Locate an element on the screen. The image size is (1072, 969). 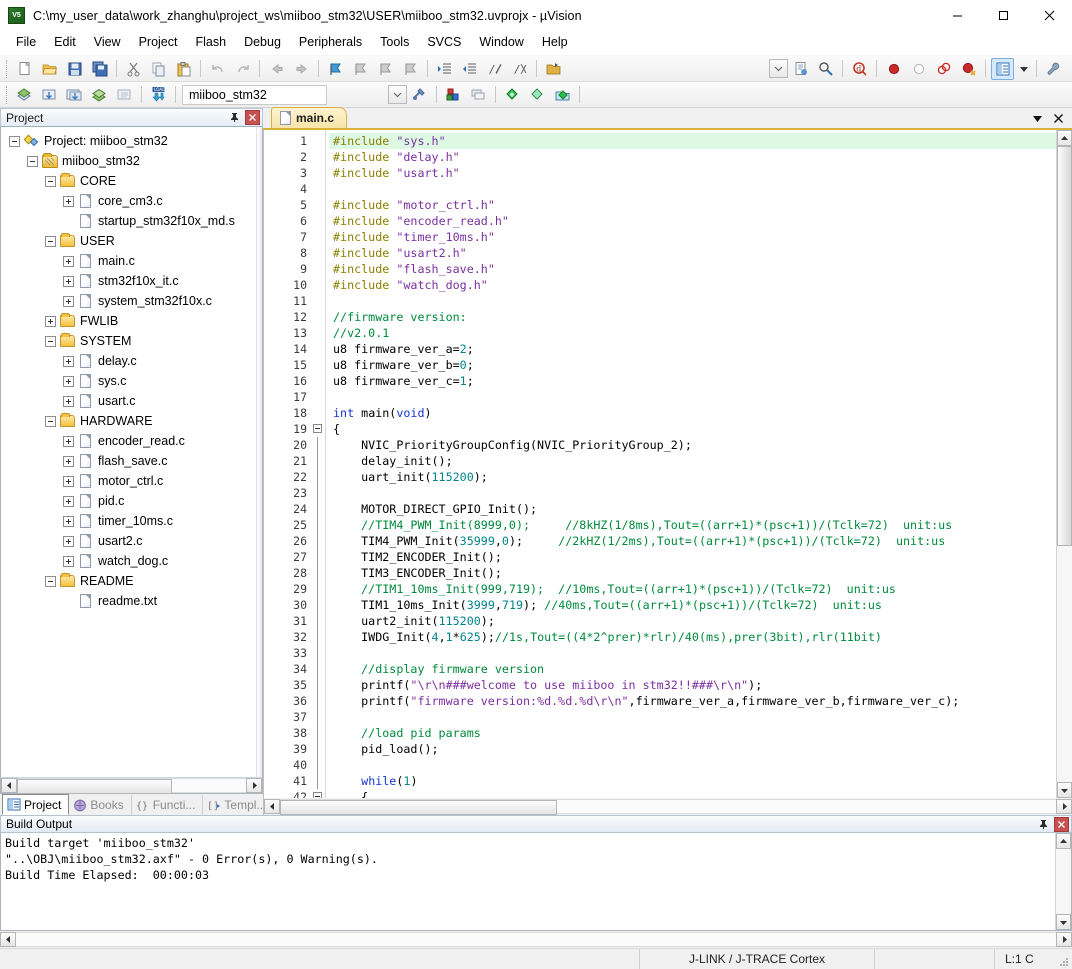
tree-node: README is located at coordinates (131, 581).